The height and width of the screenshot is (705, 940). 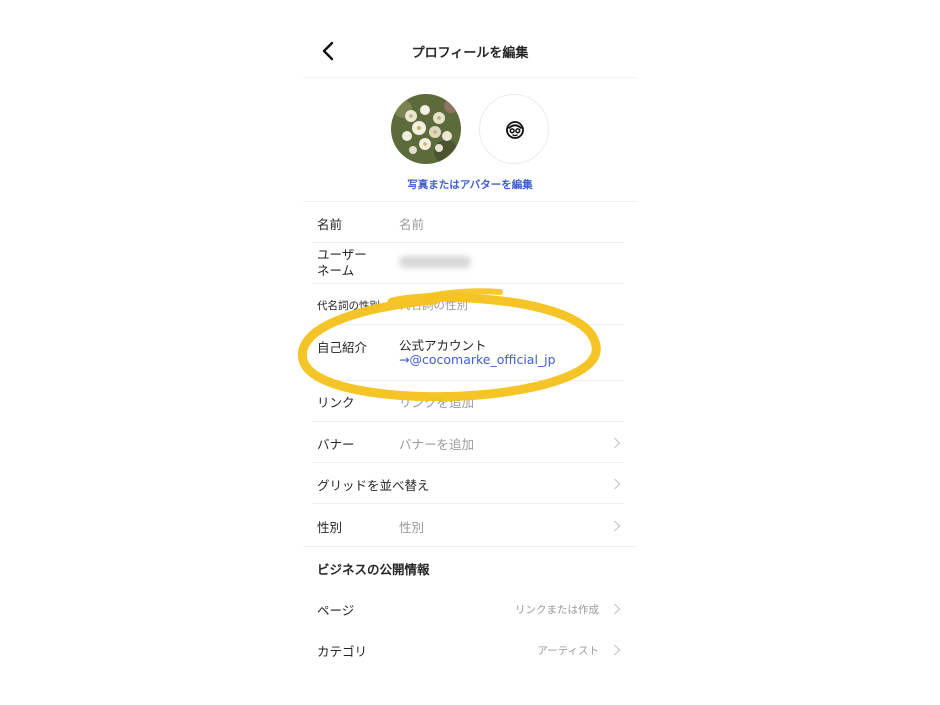 I want to click on avatar-sticker-button, so click(x=514, y=129).